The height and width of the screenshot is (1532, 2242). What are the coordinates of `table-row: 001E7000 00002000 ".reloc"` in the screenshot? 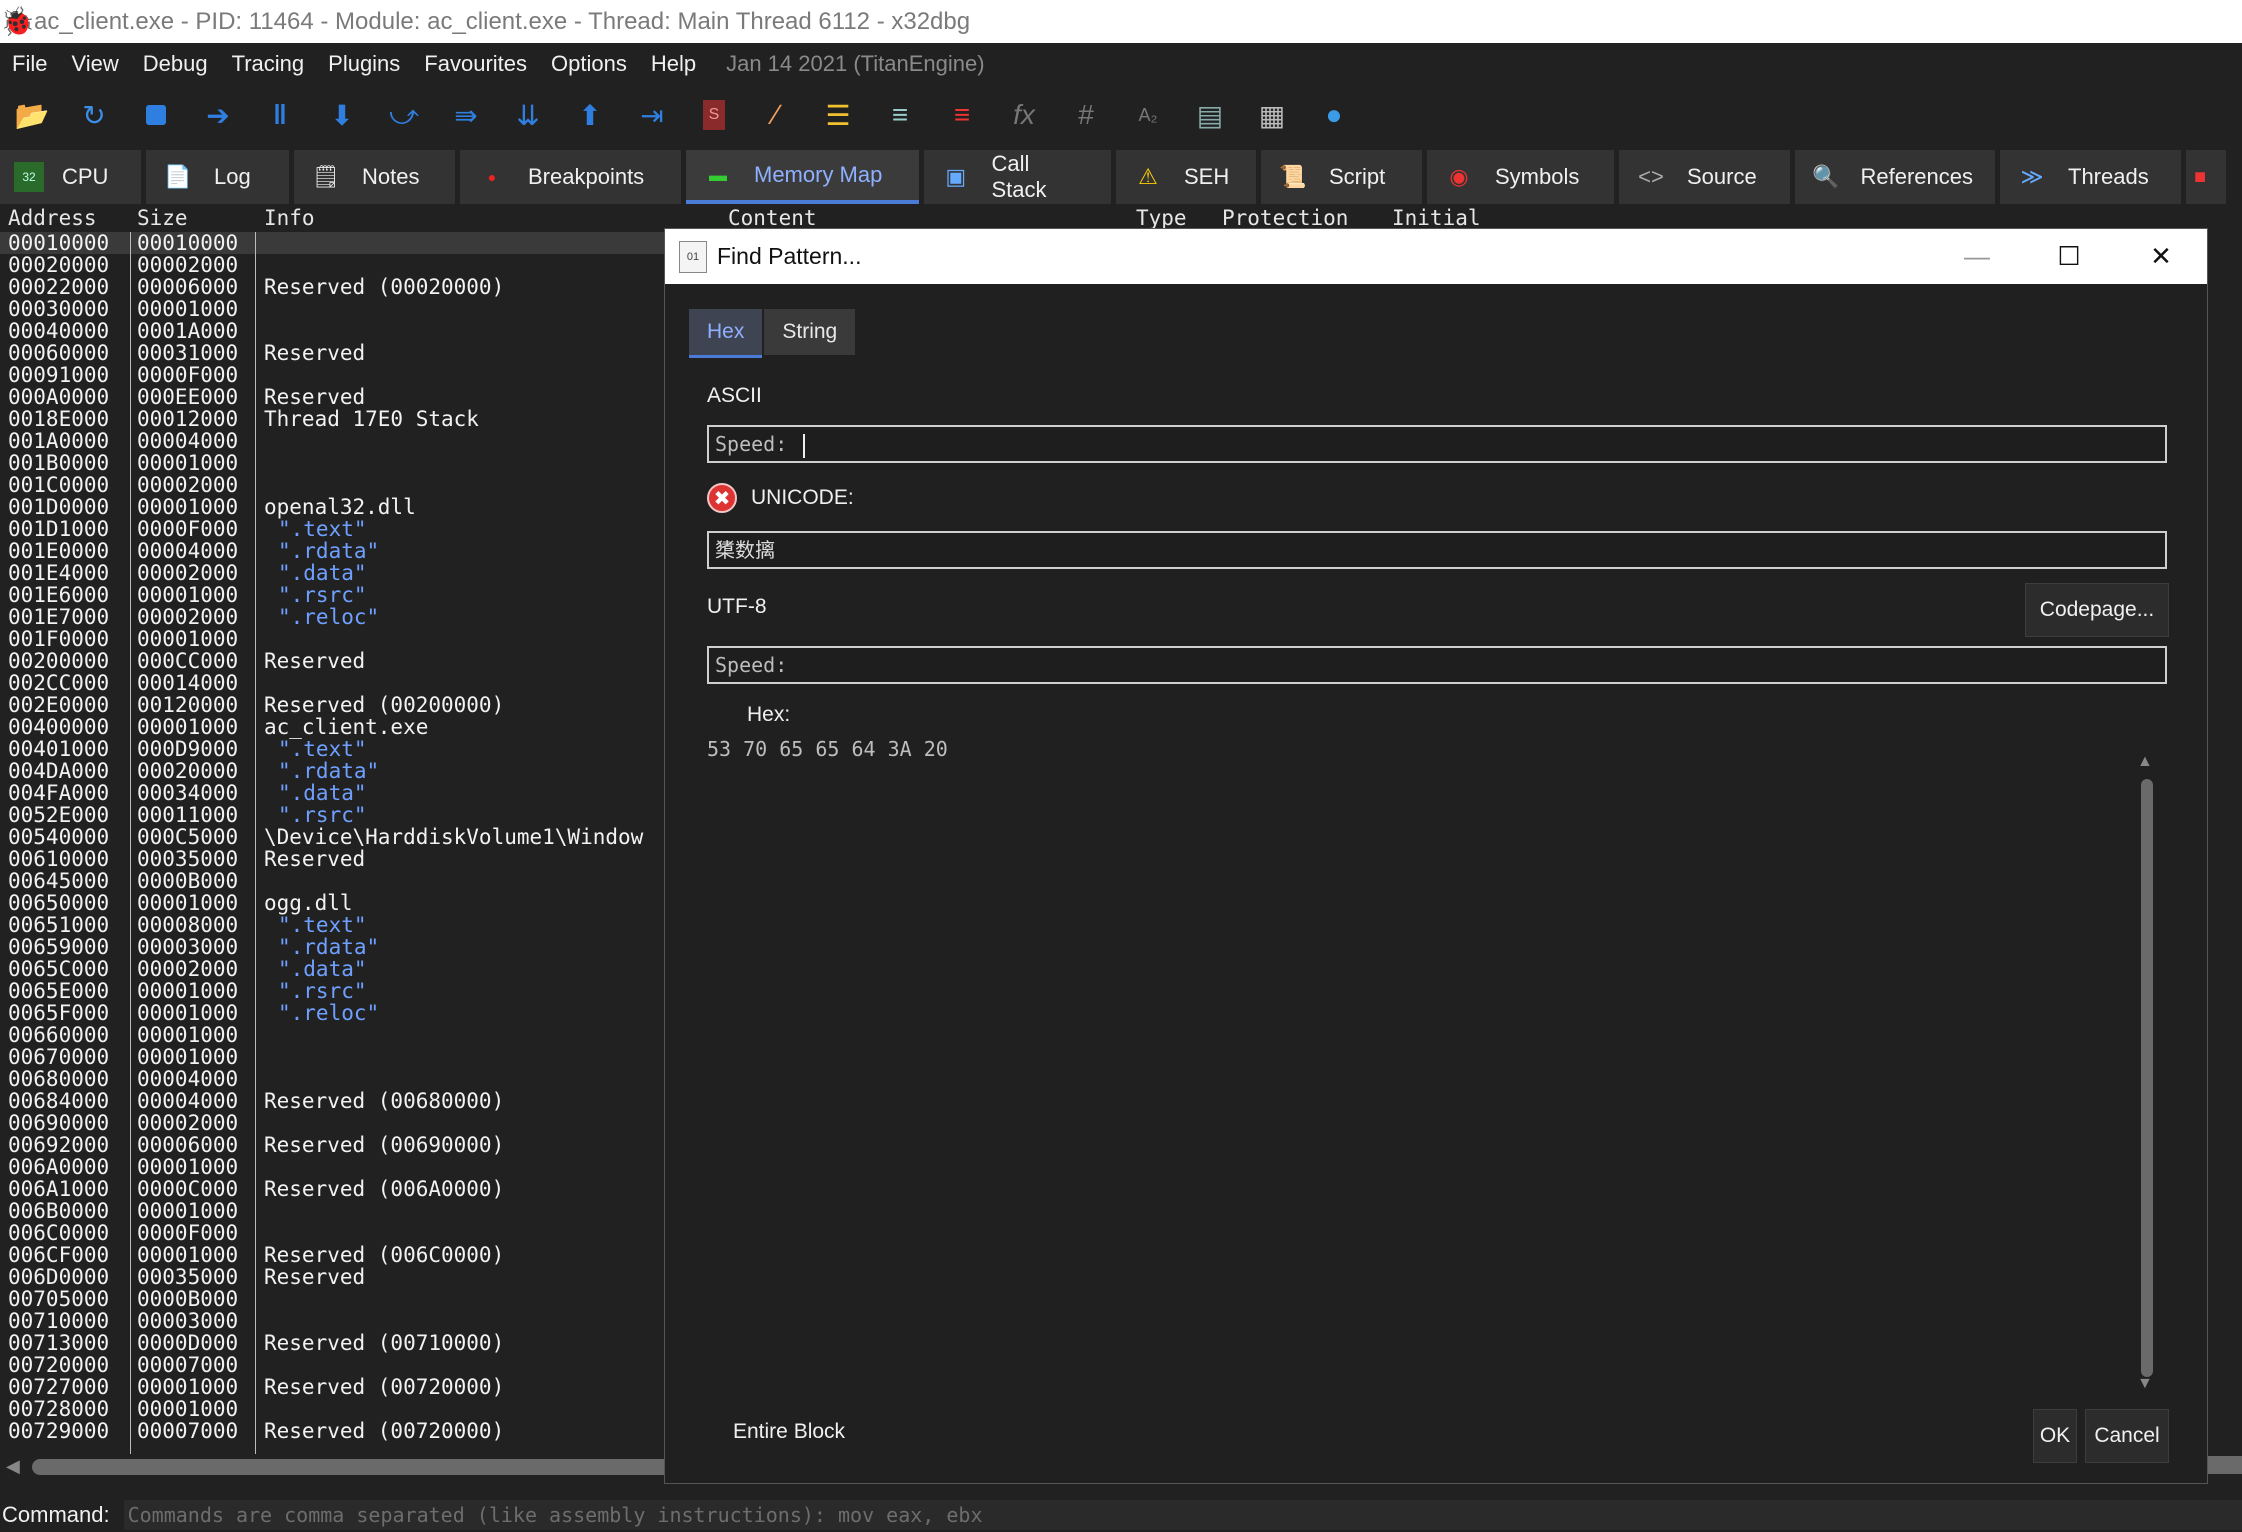 It's located at (332, 617).